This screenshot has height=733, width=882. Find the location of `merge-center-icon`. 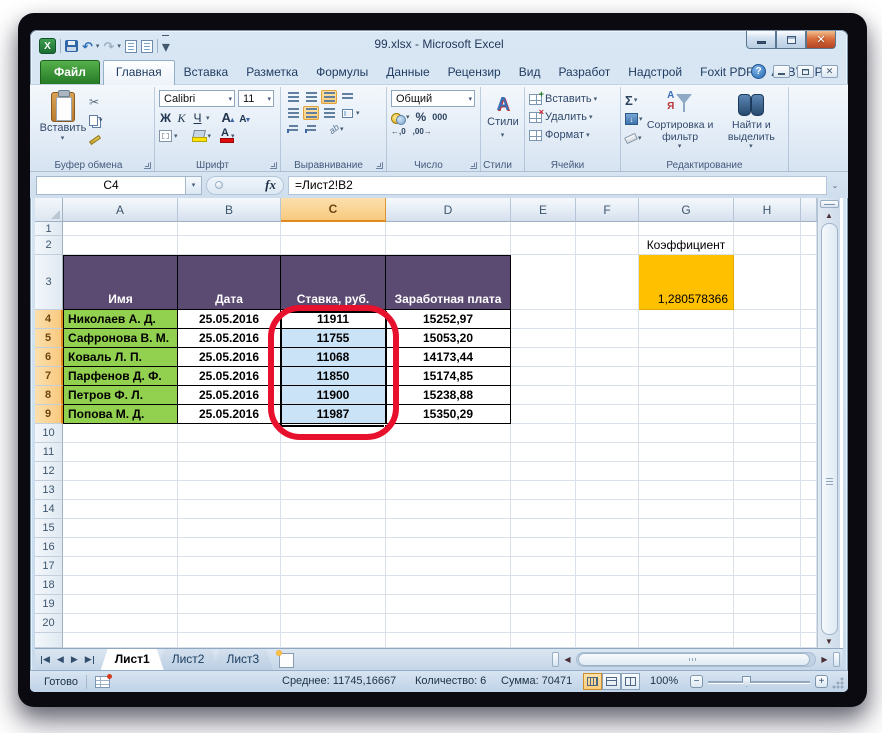

merge-center-icon is located at coordinates (347, 113).